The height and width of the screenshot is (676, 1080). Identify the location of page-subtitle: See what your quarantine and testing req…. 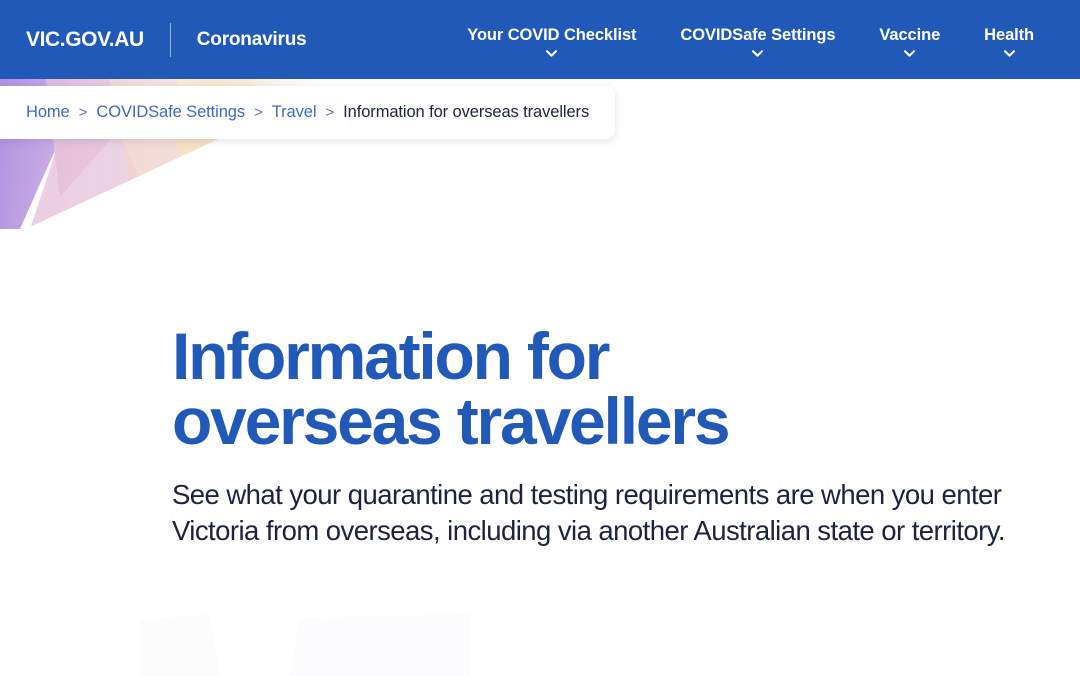
(589, 512).